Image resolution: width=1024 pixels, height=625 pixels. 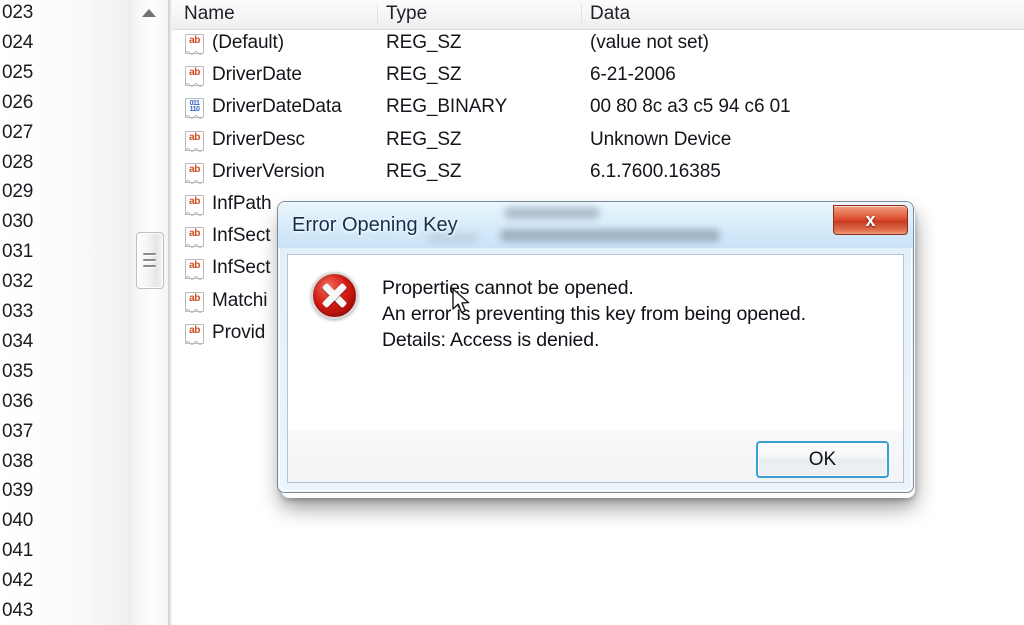 I want to click on tree-item: 030, so click(x=17, y=222).